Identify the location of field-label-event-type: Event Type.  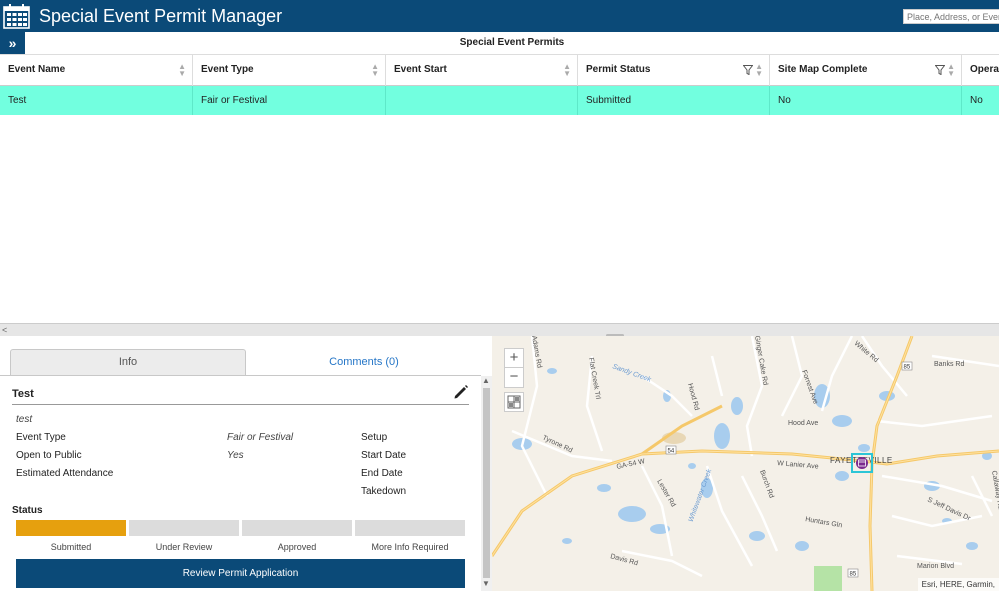
(41, 437).